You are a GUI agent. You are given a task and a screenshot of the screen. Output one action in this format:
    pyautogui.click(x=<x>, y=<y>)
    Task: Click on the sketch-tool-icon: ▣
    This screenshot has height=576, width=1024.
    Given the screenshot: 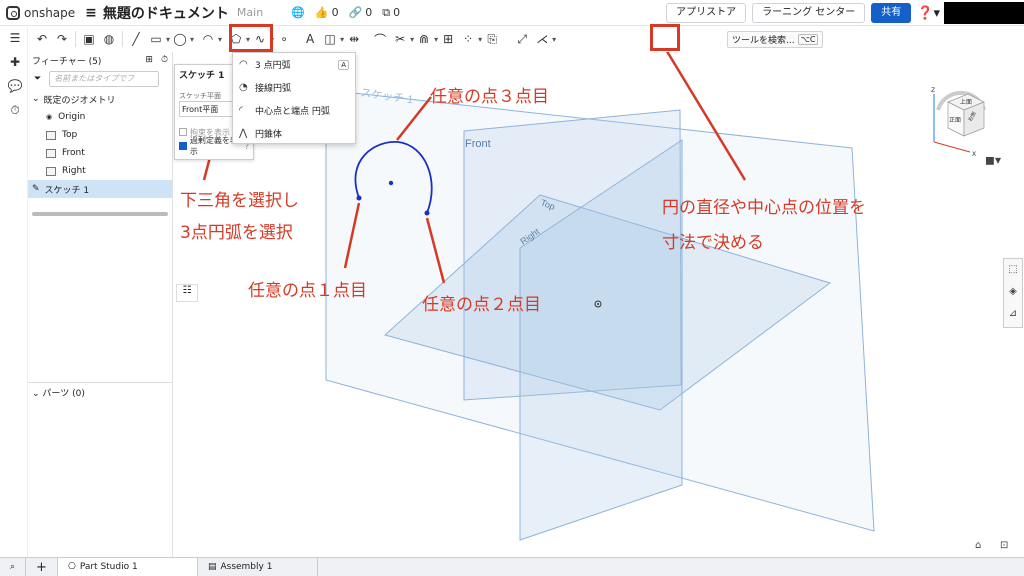 What is the action you would take?
    pyautogui.click(x=89, y=39)
    